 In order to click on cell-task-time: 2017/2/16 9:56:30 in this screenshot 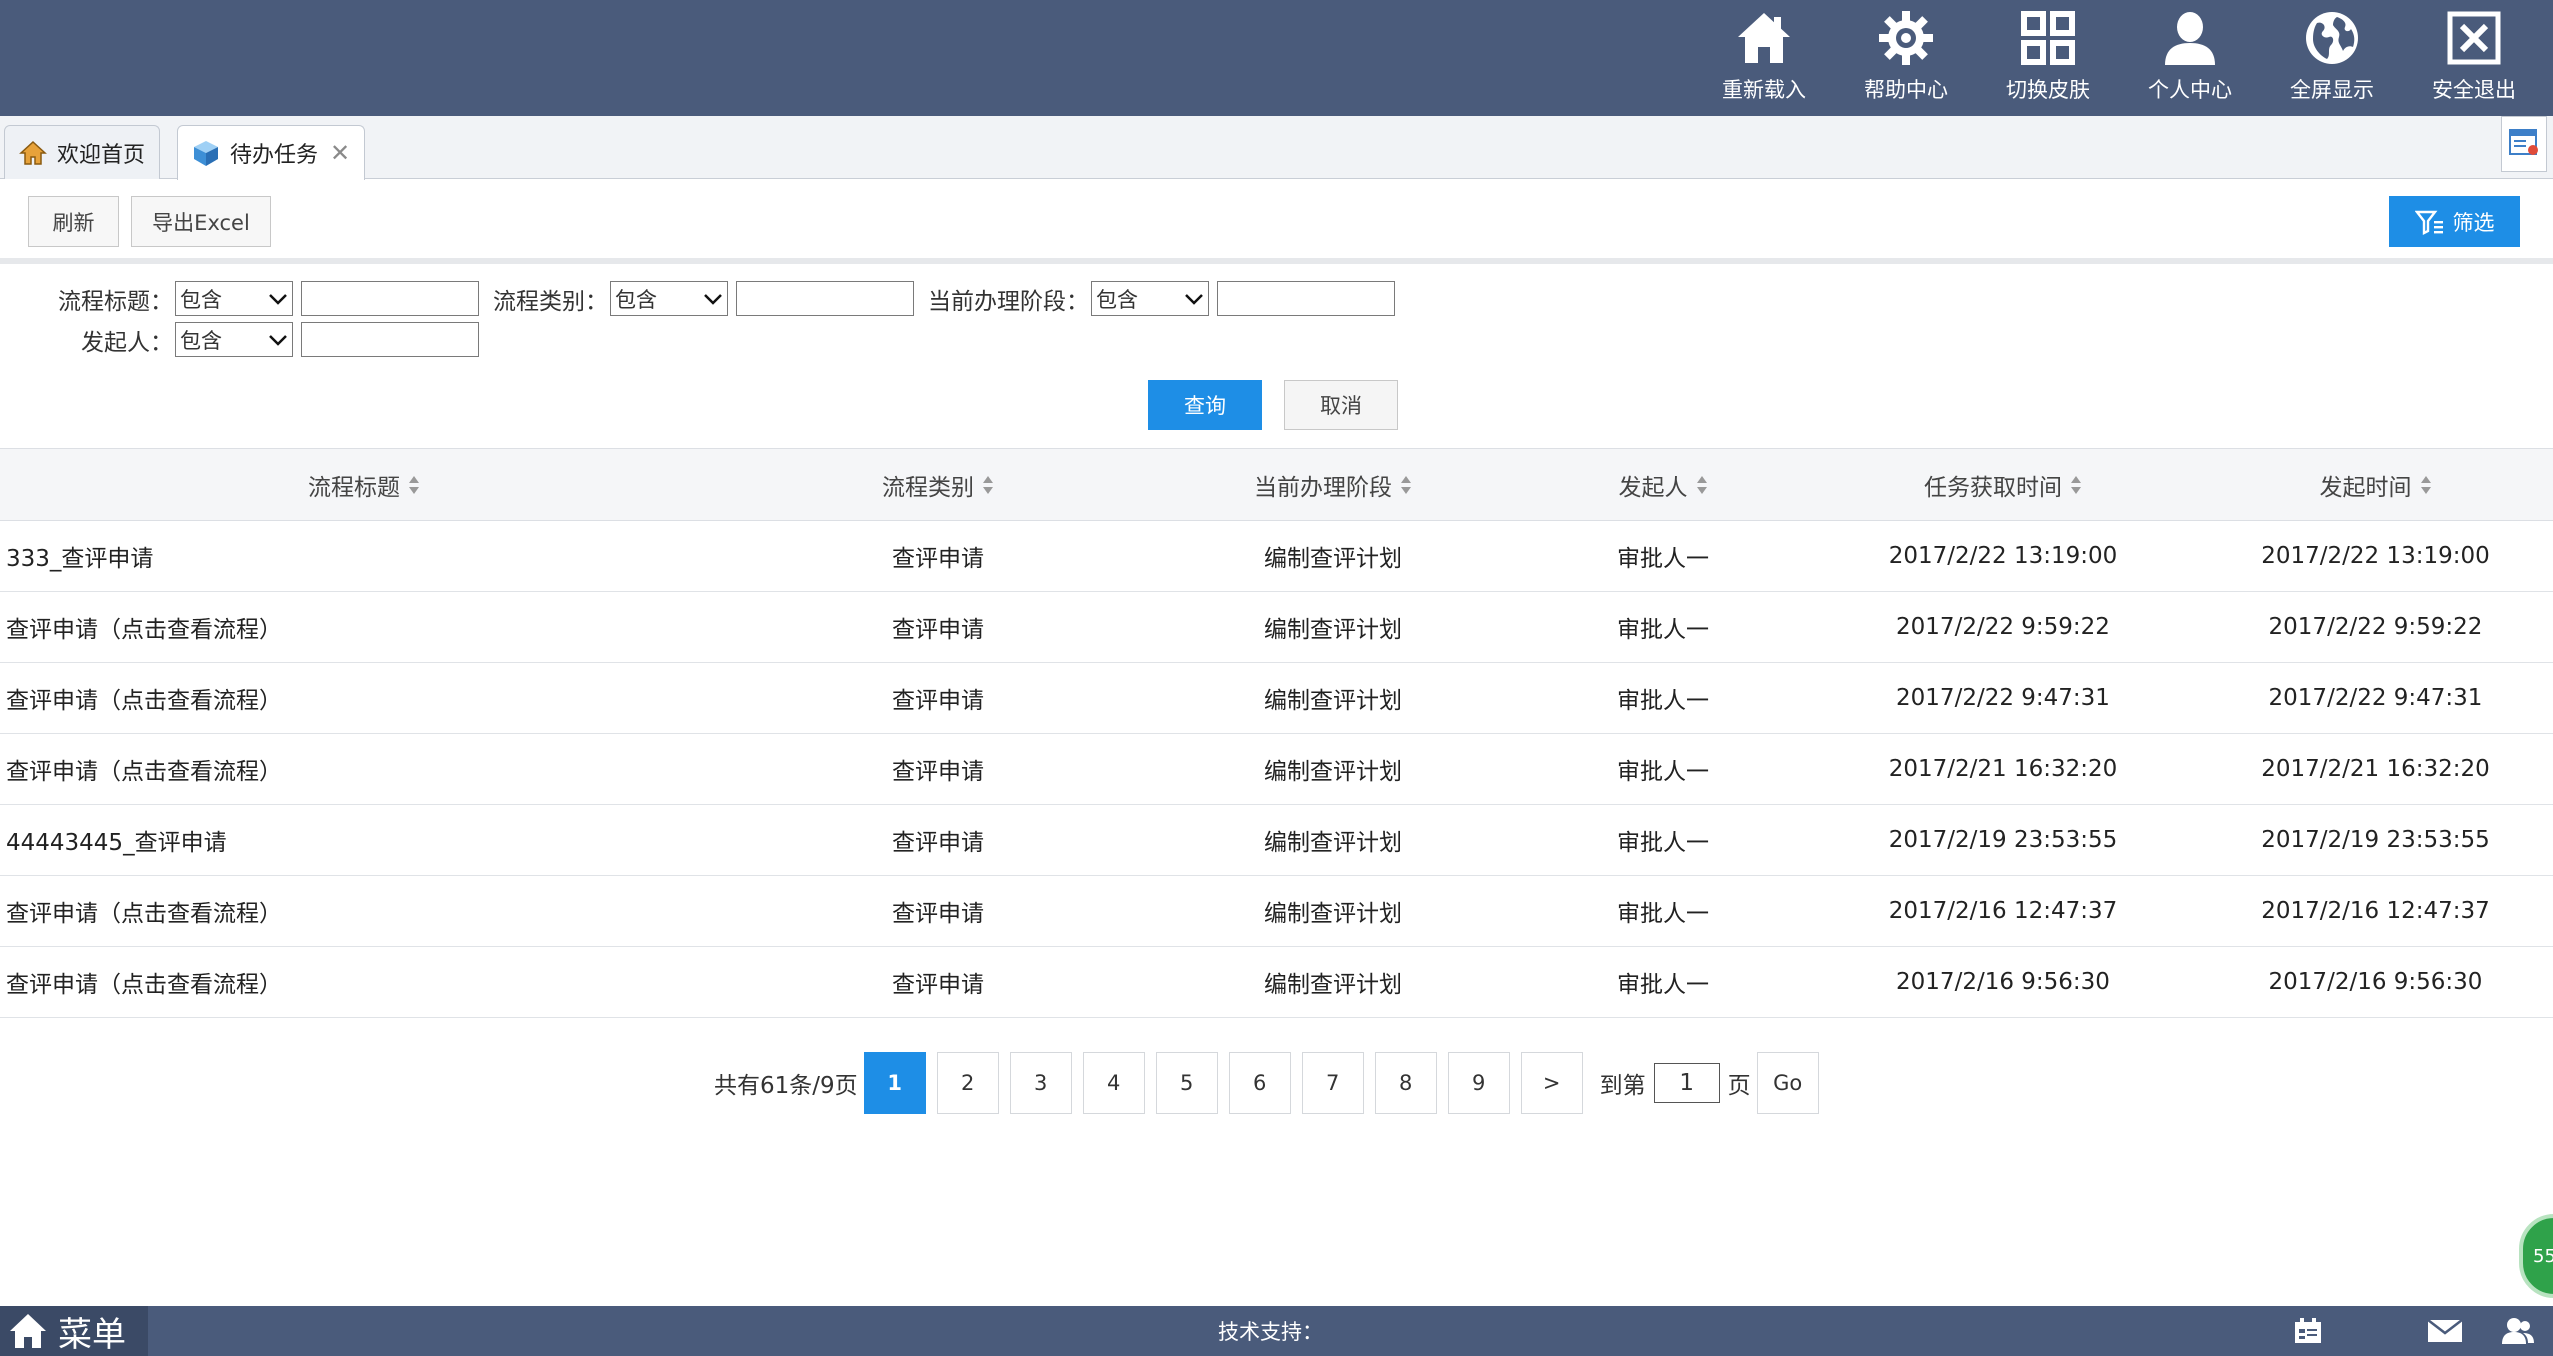, I will do `click(2003, 982)`.